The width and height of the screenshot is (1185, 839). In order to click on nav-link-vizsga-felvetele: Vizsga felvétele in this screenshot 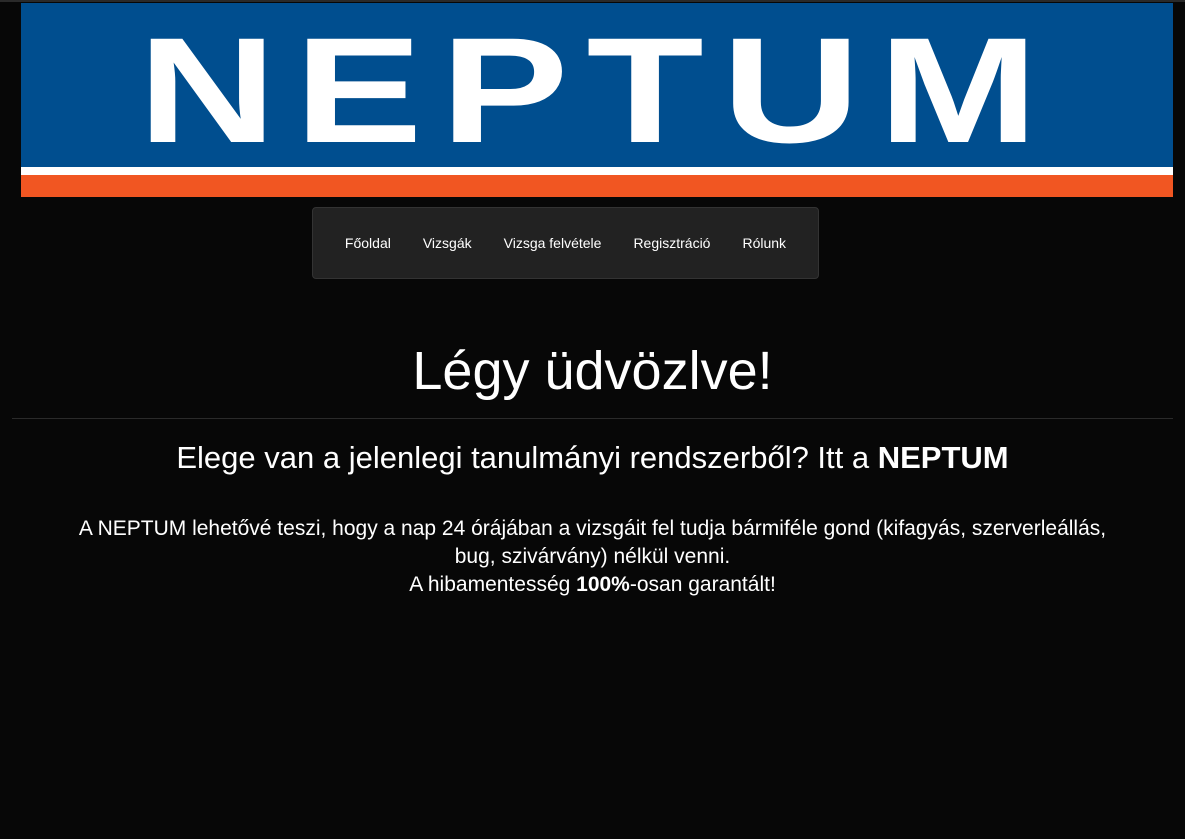, I will do `click(553, 243)`.